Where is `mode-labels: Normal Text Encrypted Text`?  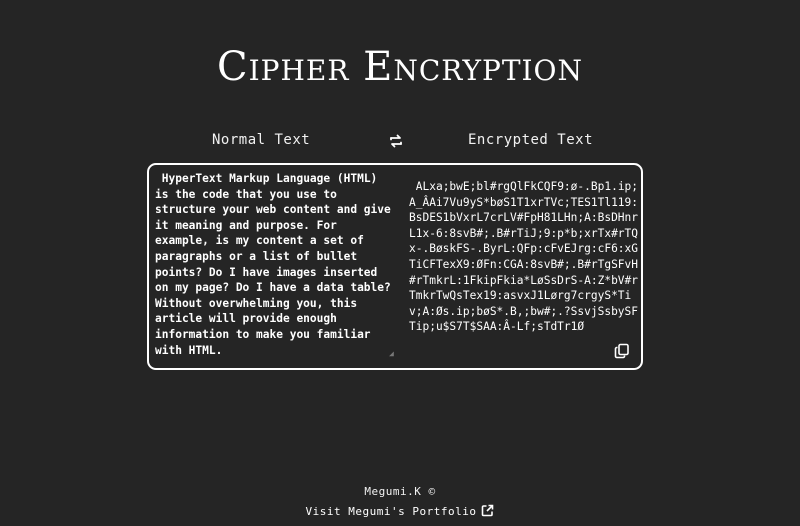 mode-labels: Normal Text Encrypted Text is located at coordinates (397, 142).